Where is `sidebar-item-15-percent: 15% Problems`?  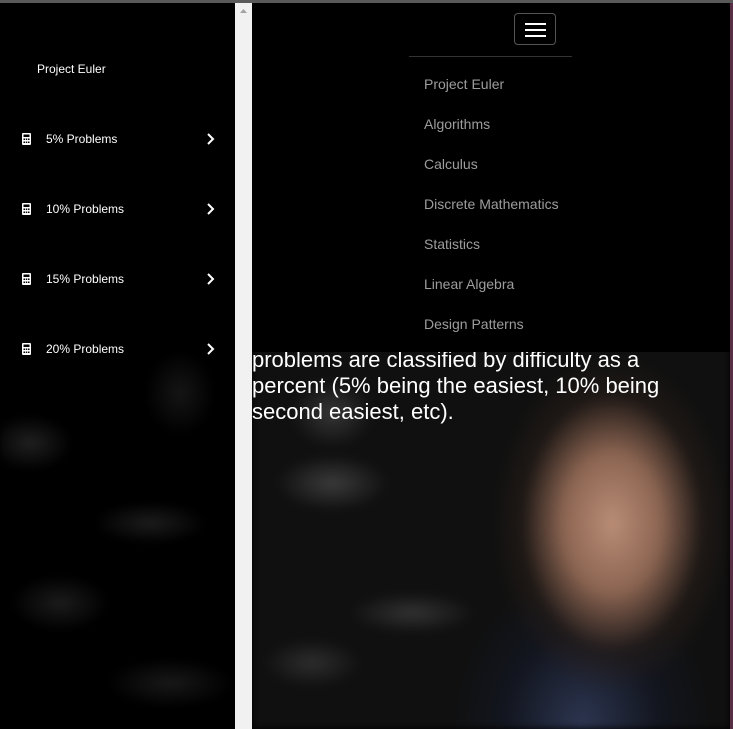 sidebar-item-15-percent: 15% Problems is located at coordinates (117, 279).